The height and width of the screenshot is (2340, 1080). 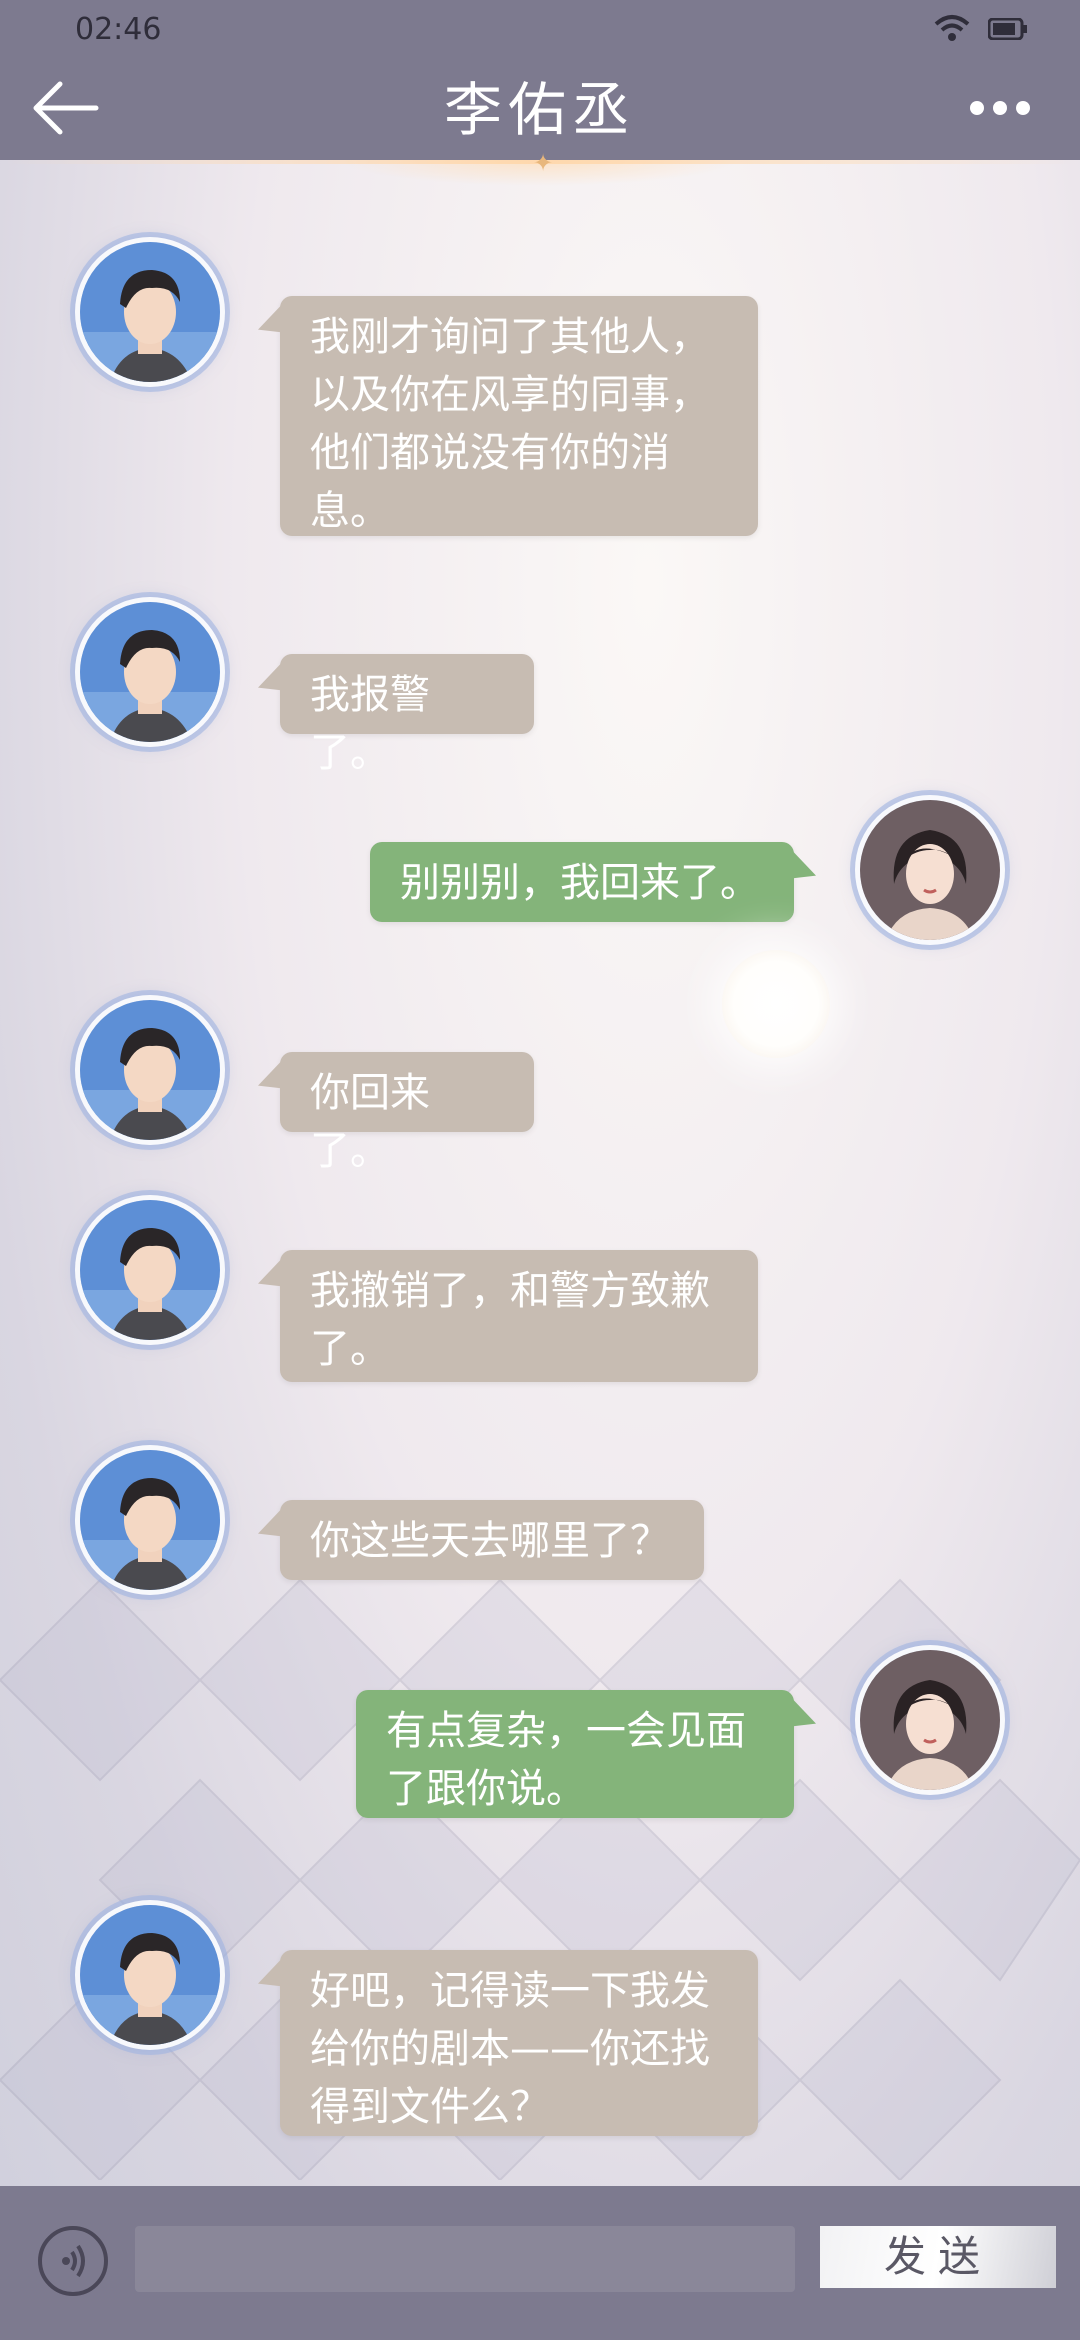 I want to click on send-button: 发送, so click(x=938, y=2257).